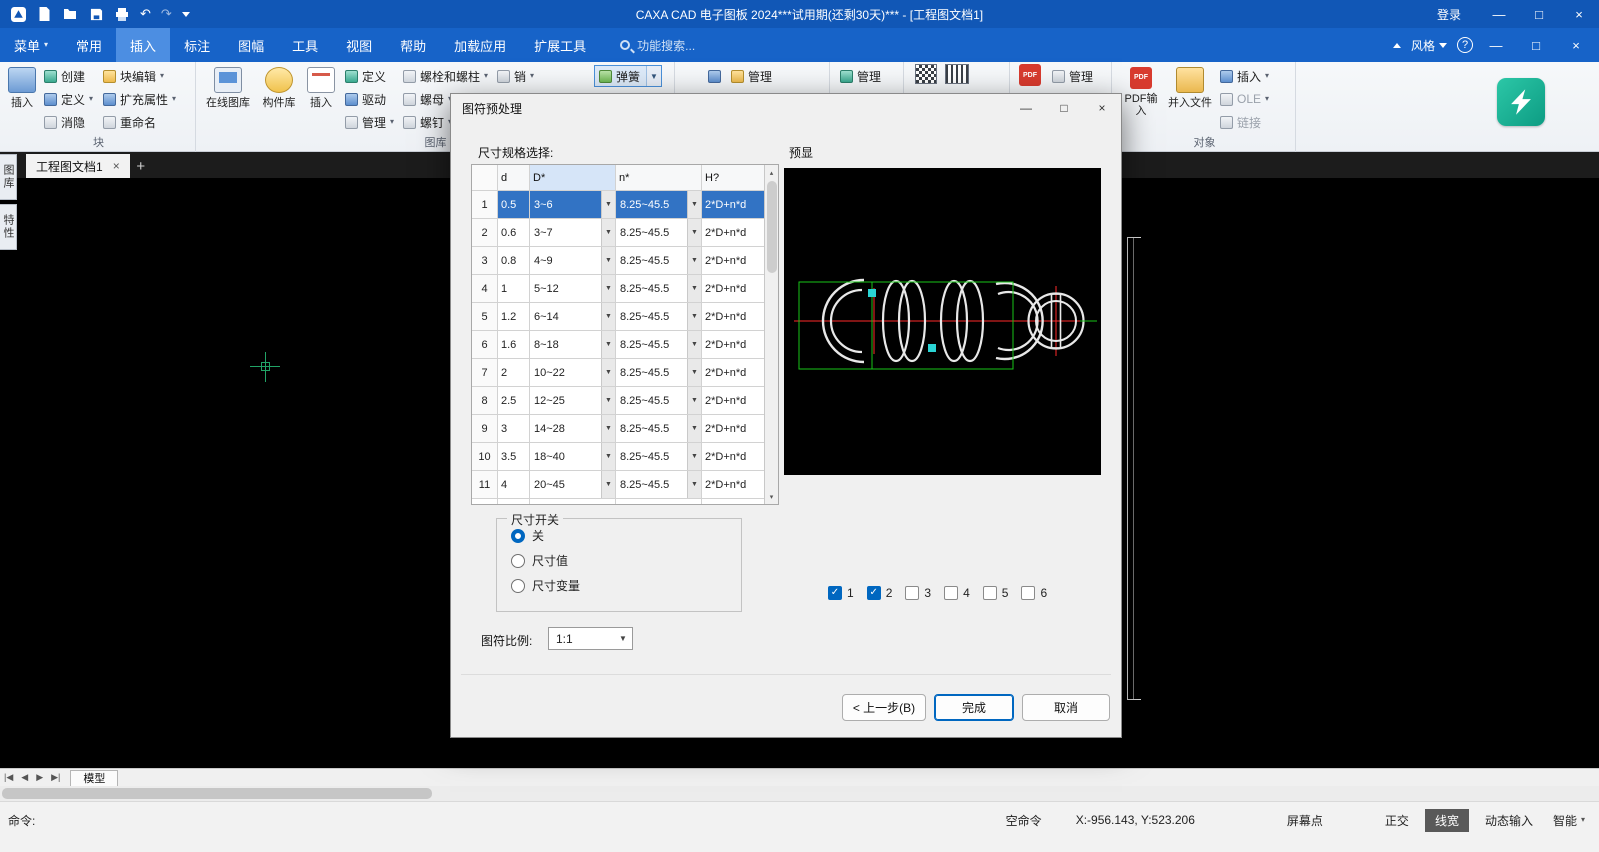  Describe the element at coordinates (514, 373) in the screenshot. I see `cell-d: 2` at that location.